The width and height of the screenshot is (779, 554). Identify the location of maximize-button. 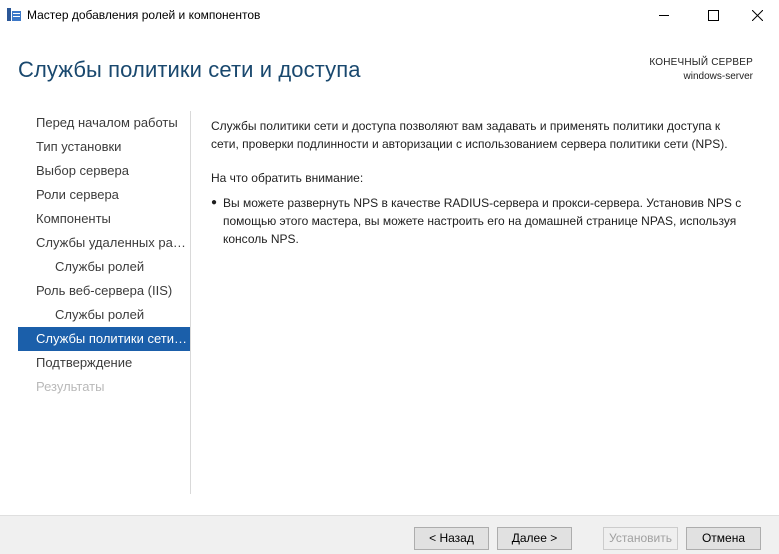
(713, 15).